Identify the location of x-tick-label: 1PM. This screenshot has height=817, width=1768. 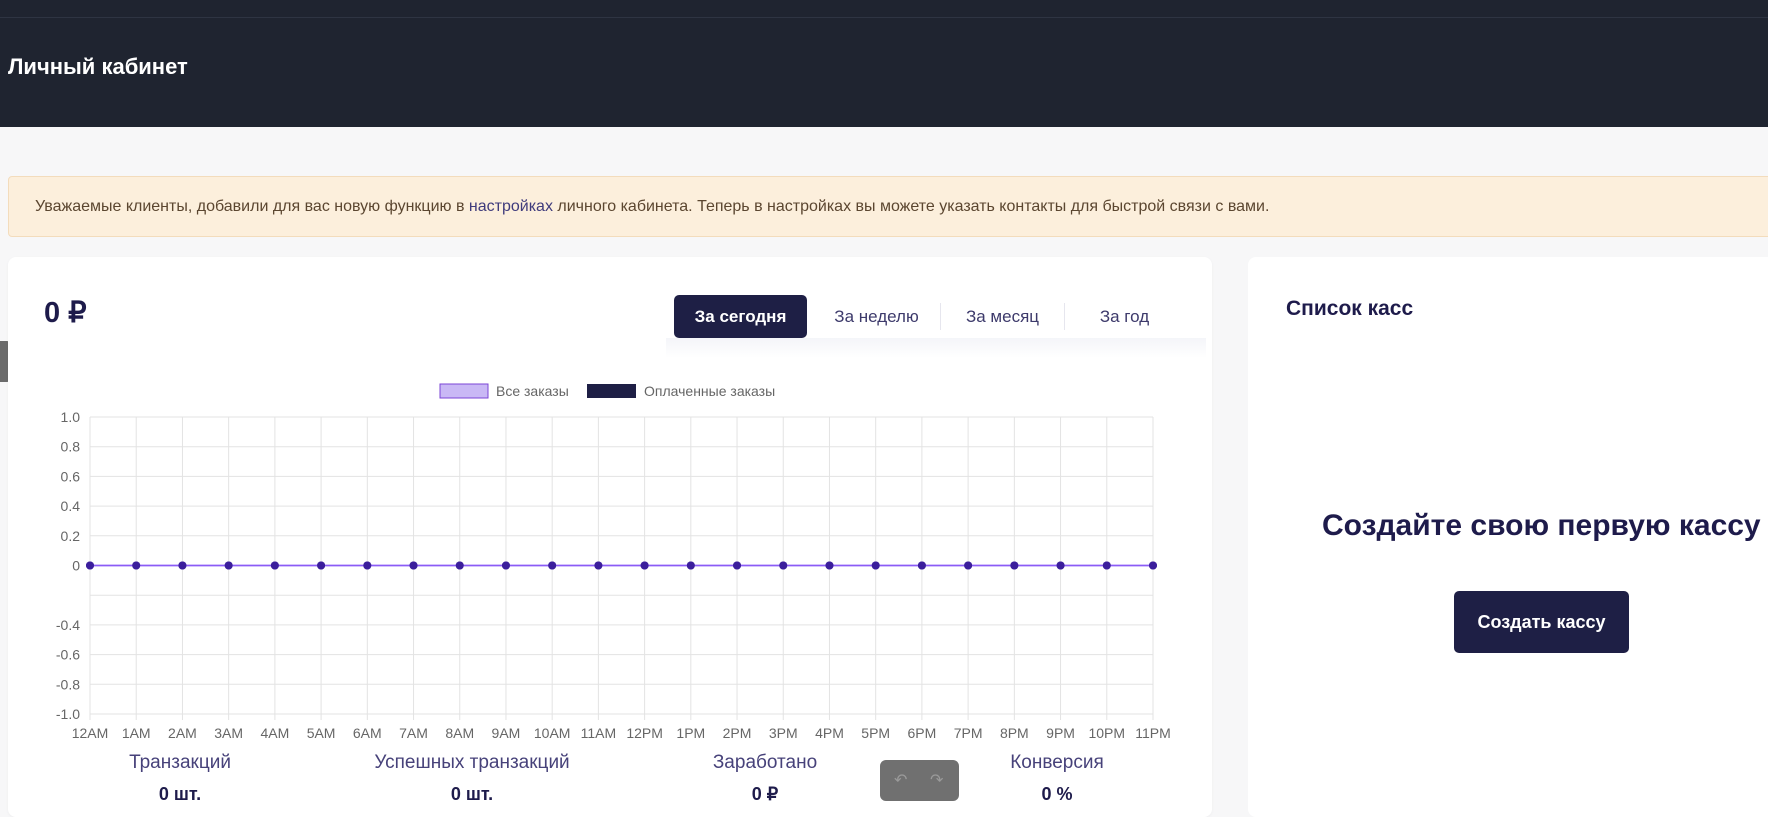
(690, 733).